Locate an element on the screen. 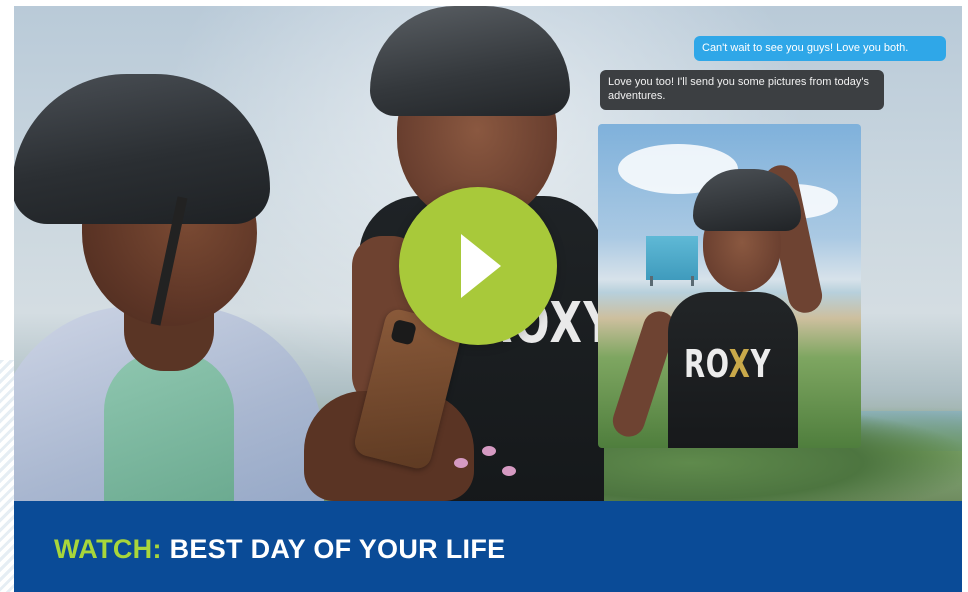 The image size is (968, 592). page-edge-decoration is located at coordinates (7, 476).